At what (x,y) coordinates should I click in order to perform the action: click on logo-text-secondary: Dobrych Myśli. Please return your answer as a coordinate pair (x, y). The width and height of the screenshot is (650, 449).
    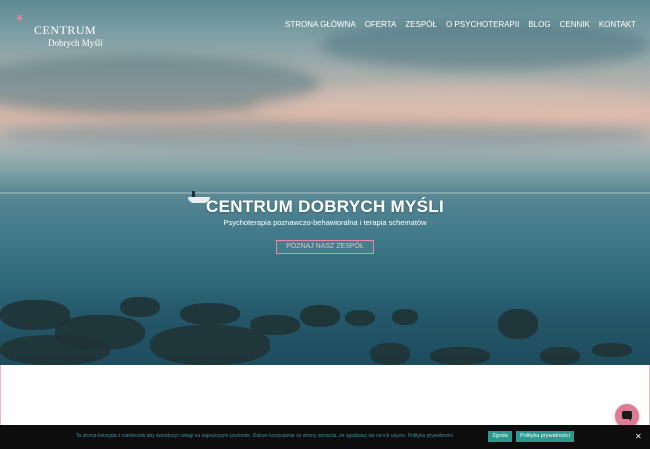
    Looking at the image, I should click on (75, 43).